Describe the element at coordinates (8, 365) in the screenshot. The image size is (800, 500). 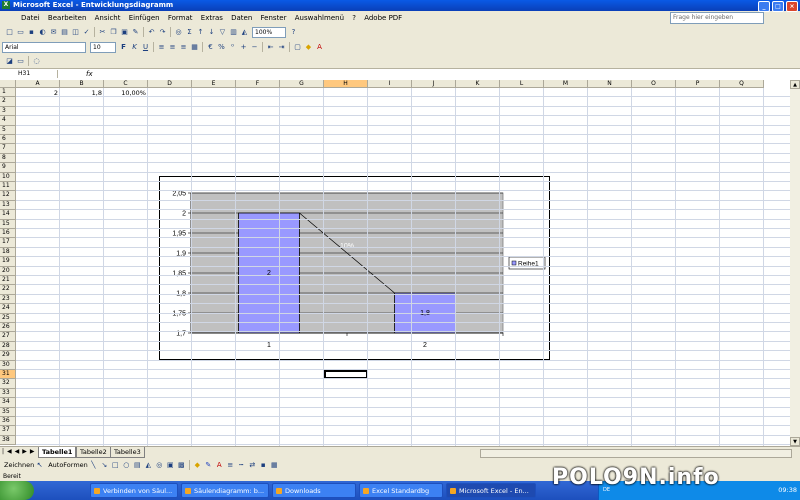
I see `row-header-30: 30` at that location.